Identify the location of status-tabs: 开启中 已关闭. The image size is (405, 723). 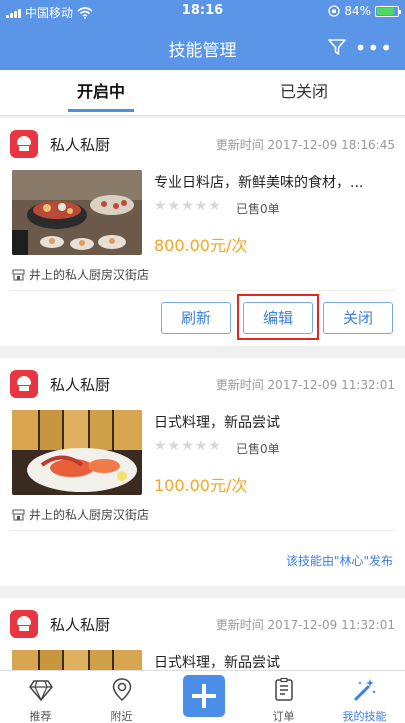
(202, 93).